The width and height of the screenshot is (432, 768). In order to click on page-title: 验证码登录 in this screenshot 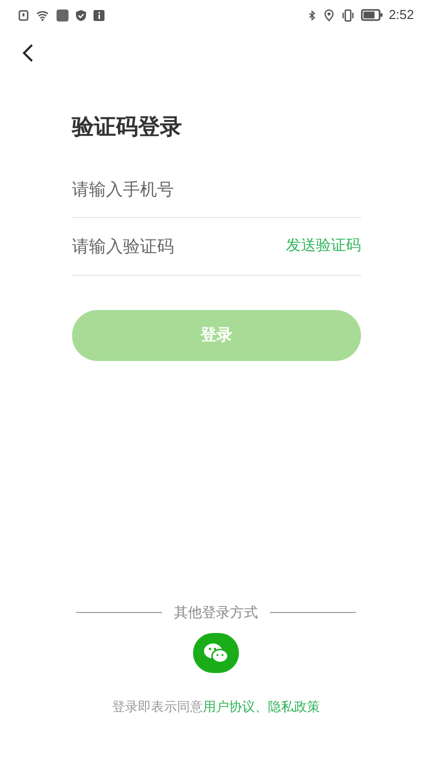, I will do `click(127, 127)`.